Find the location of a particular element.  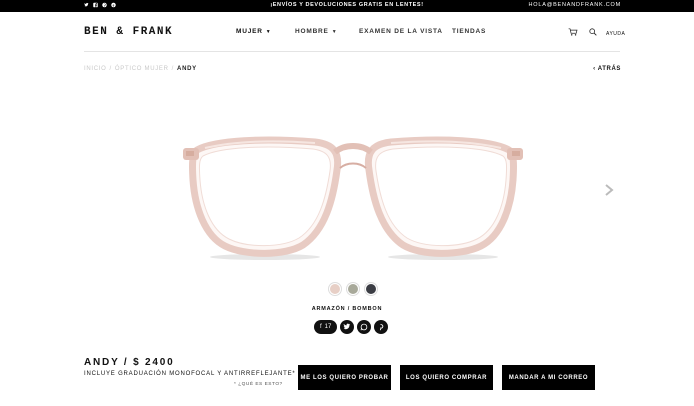

product-title-price: ANDY / $ 2400 is located at coordinates (129, 362).